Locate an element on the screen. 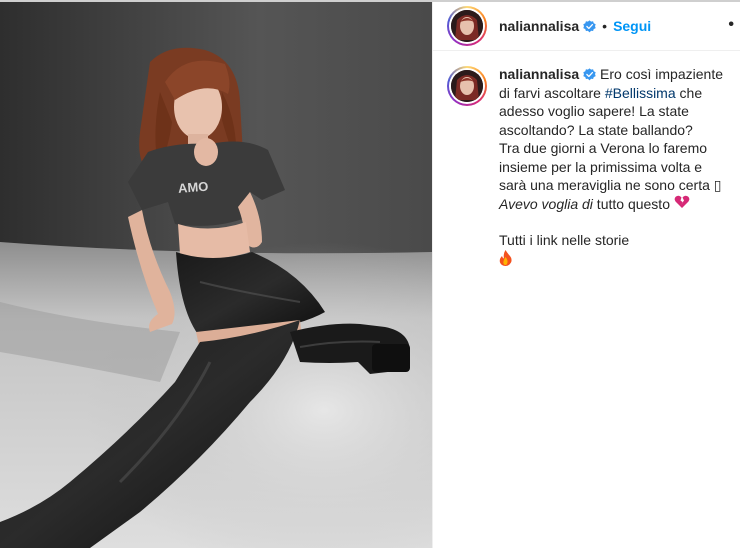 The height and width of the screenshot is (550, 740). broken-heart-icon is located at coordinates (682, 204).